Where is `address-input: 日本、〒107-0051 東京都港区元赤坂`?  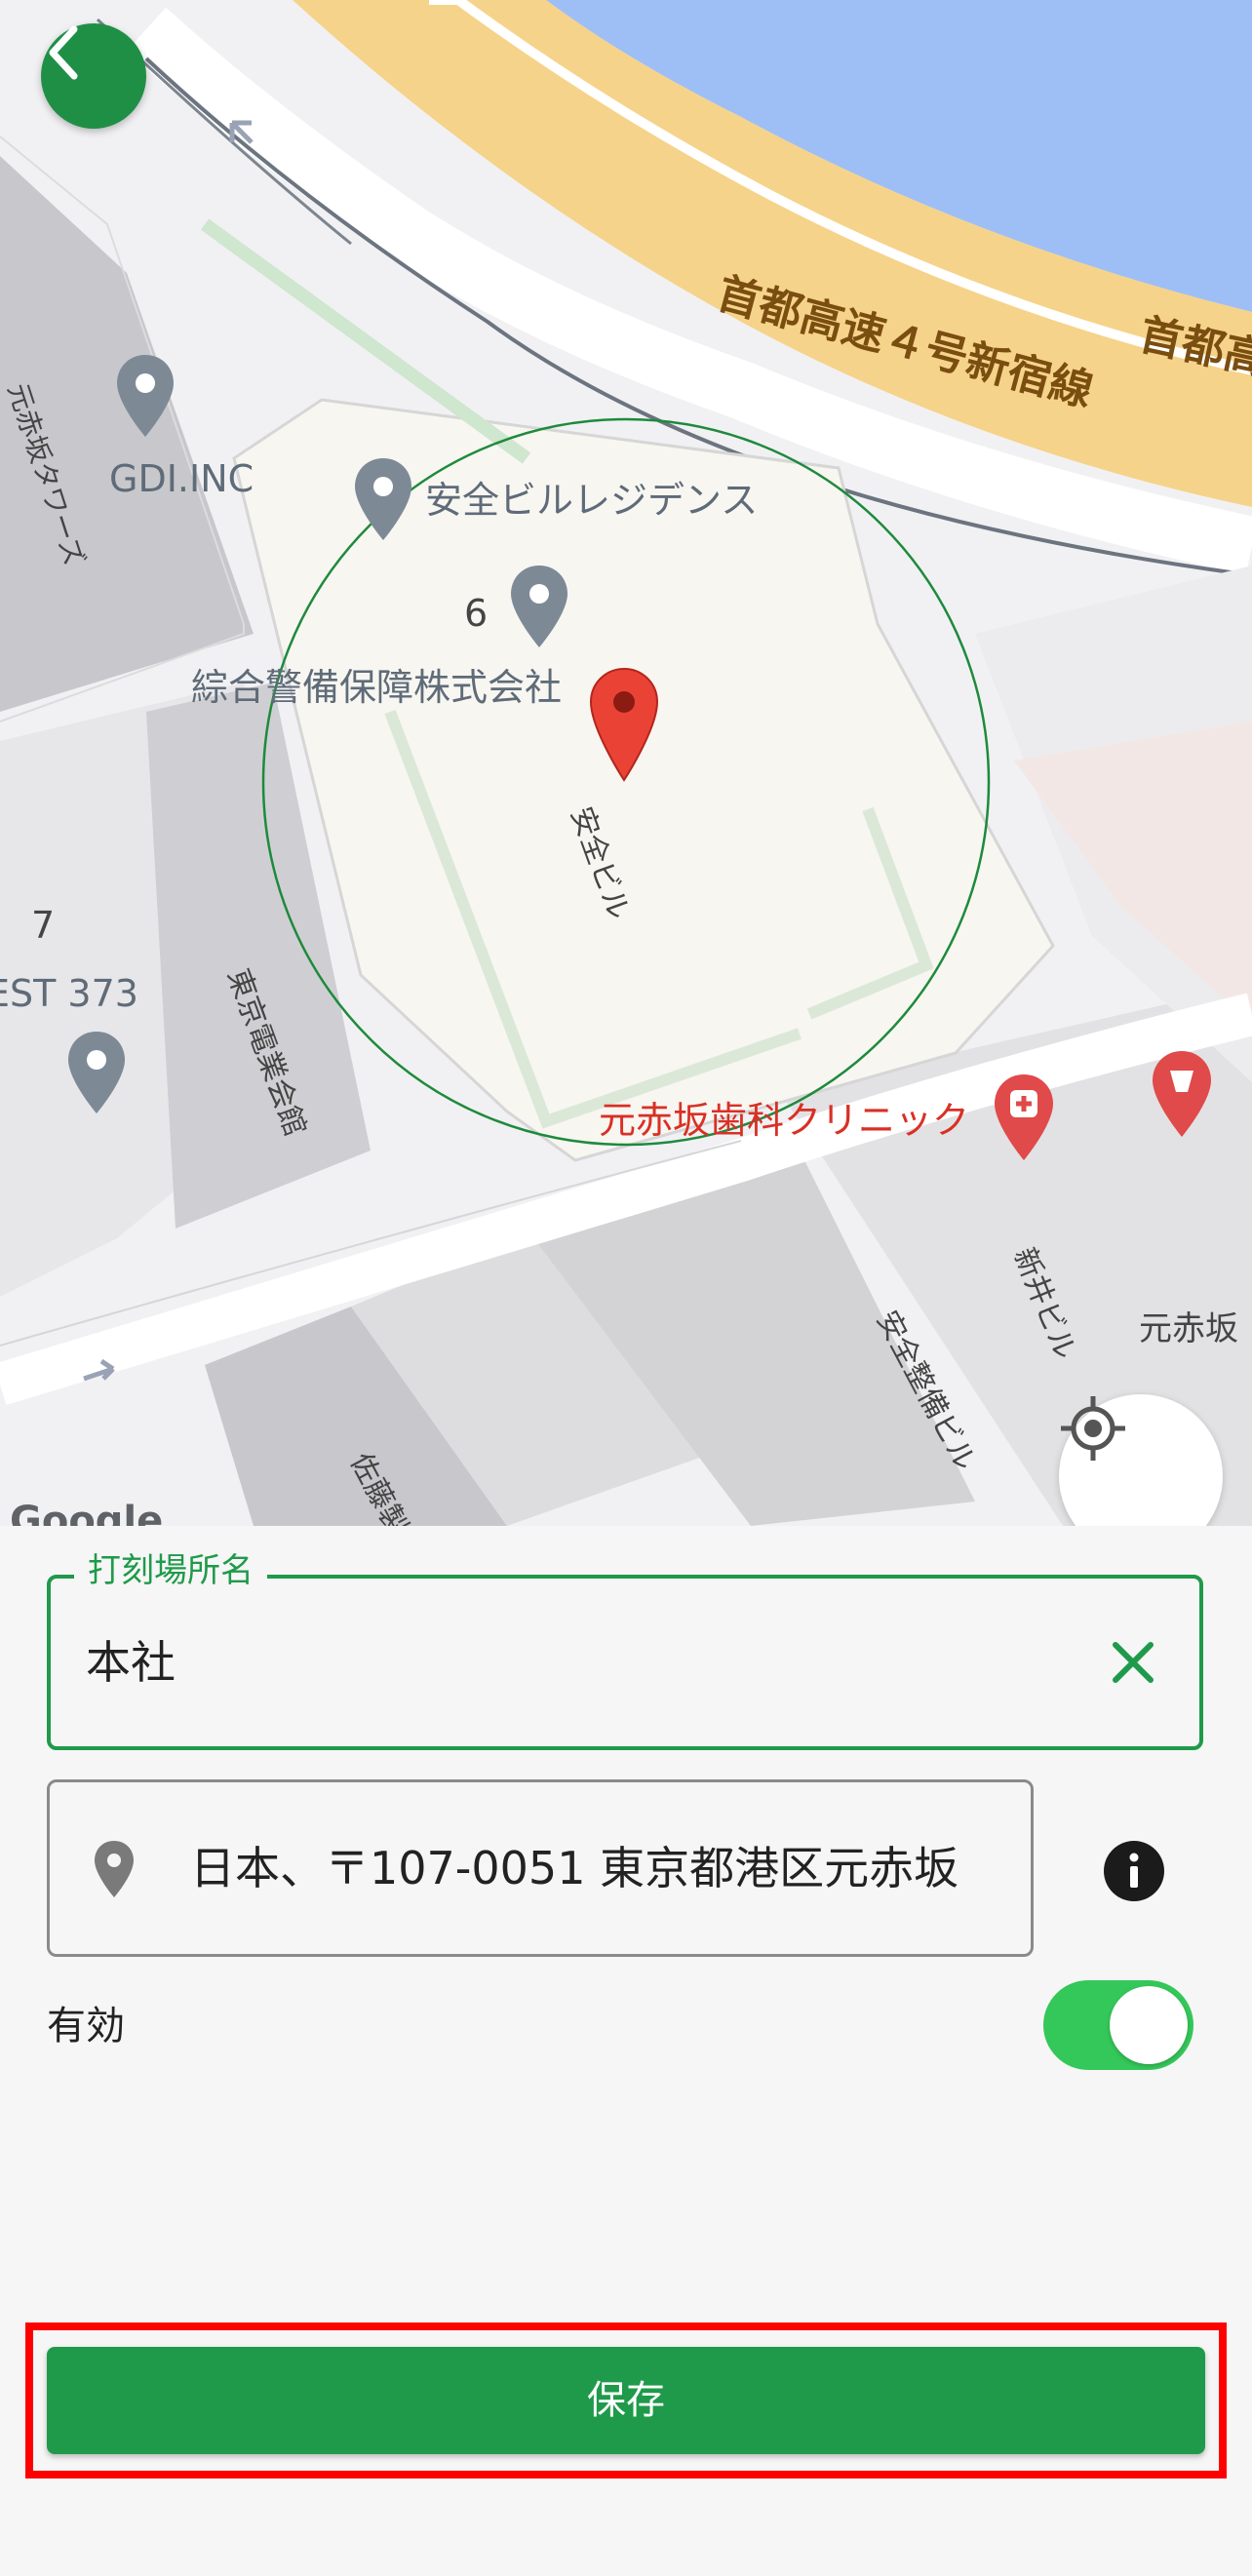 address-input: 日本、〒107-0051 東京都港区元赤坂 is located at coordinates (605, 1868).